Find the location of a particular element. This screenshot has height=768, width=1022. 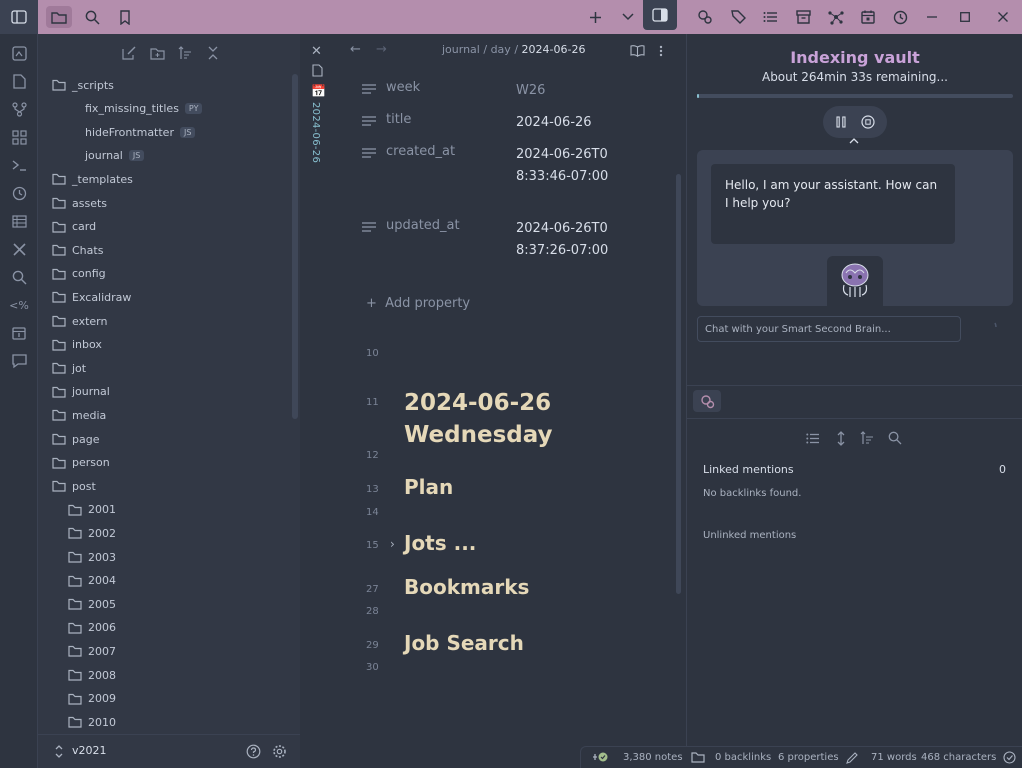

chat-input is located at coordinates (829, 329).